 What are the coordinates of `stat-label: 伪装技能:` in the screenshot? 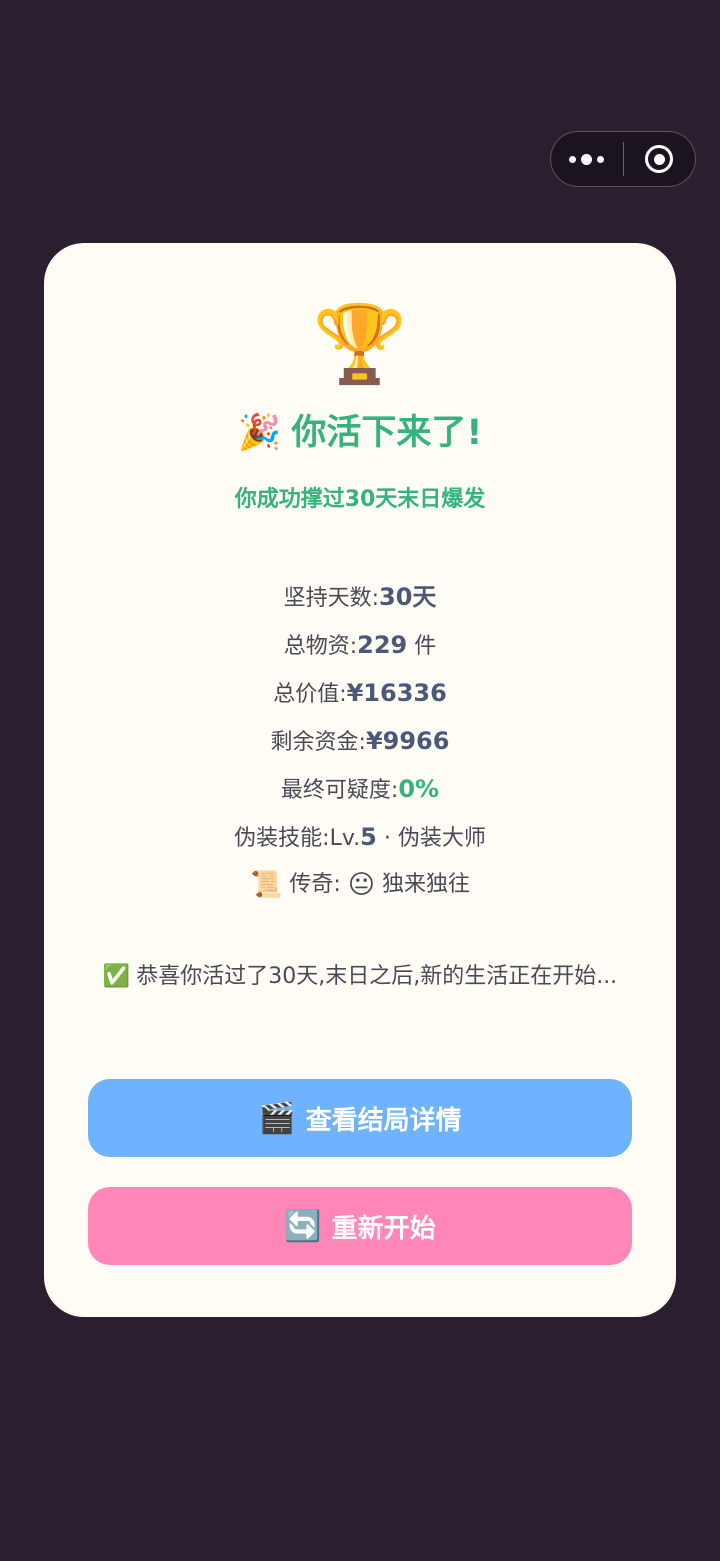 It's located at (282, 838).